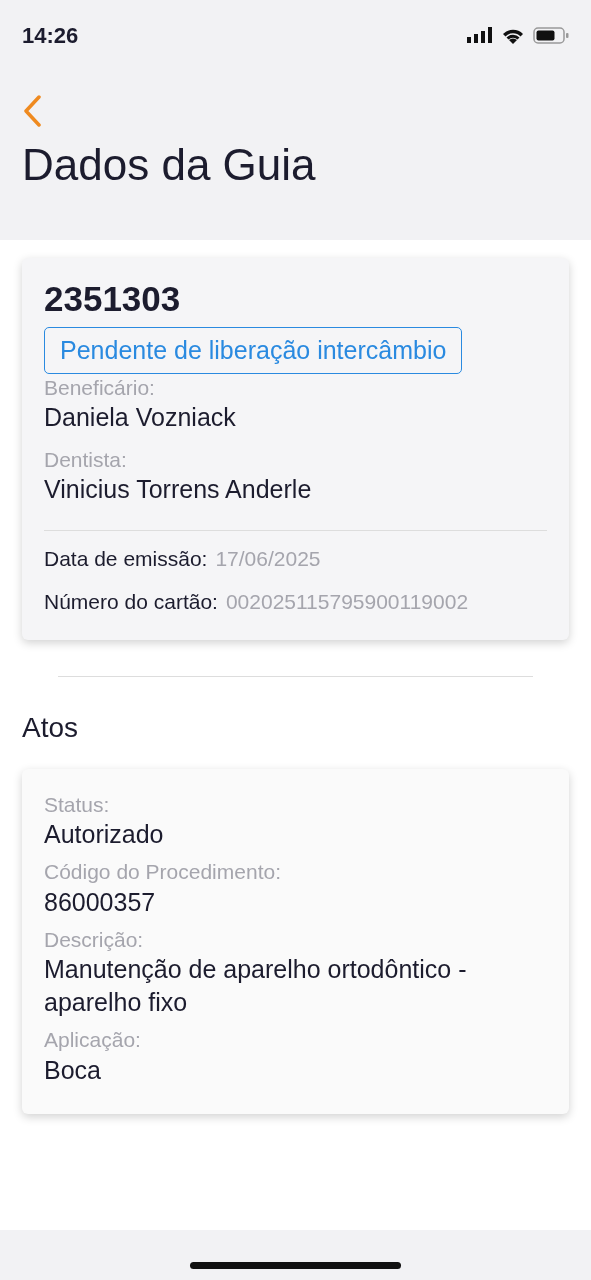 This screenshot has height=1280, width=591. I want to click on field-label: Código do Procedimento:, so click(163, 872).